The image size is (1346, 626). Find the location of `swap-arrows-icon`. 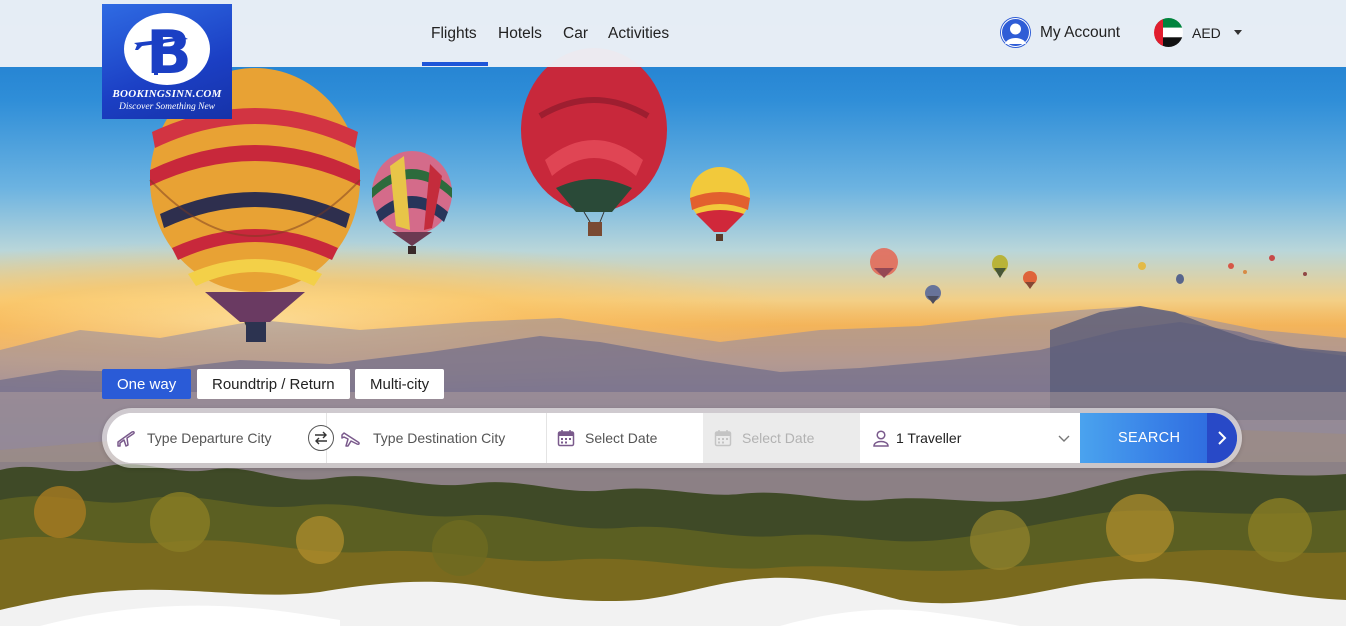

swap-arrows-icon is located at coordinates (321, 438).